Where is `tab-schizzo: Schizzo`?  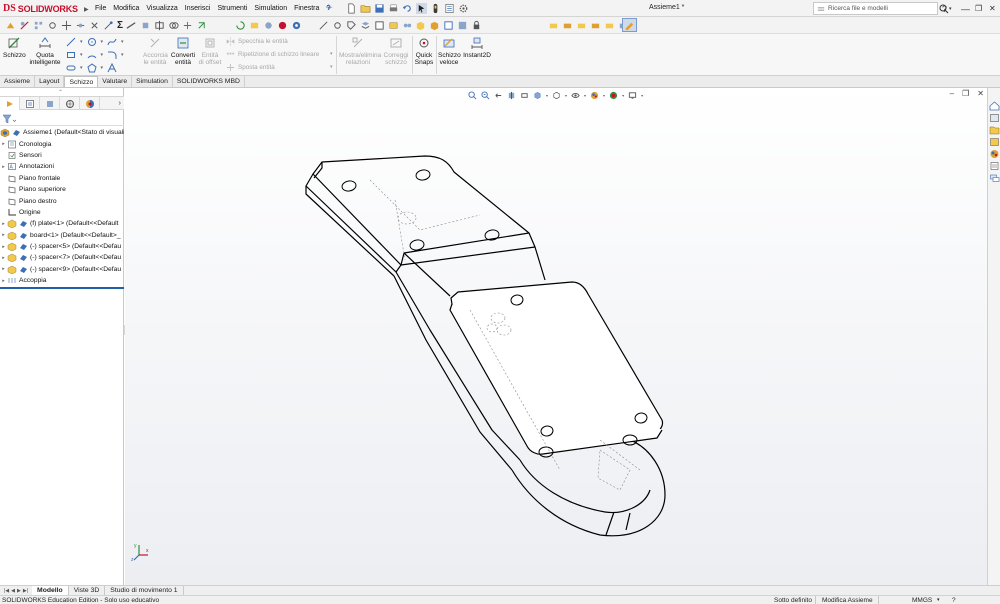
tab-schizzo: Schizzo is located at coordinates (81, 81).